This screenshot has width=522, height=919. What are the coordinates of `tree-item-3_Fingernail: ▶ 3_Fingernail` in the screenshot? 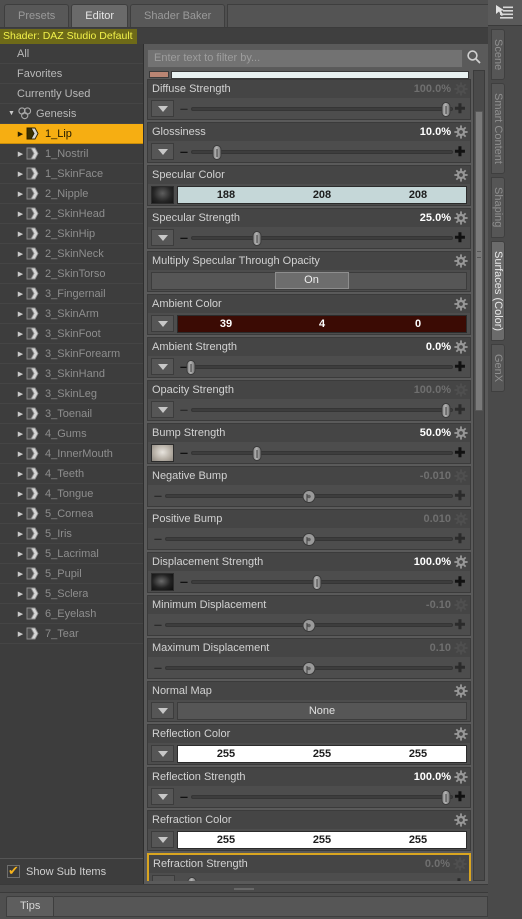 It's located at (71, 294).